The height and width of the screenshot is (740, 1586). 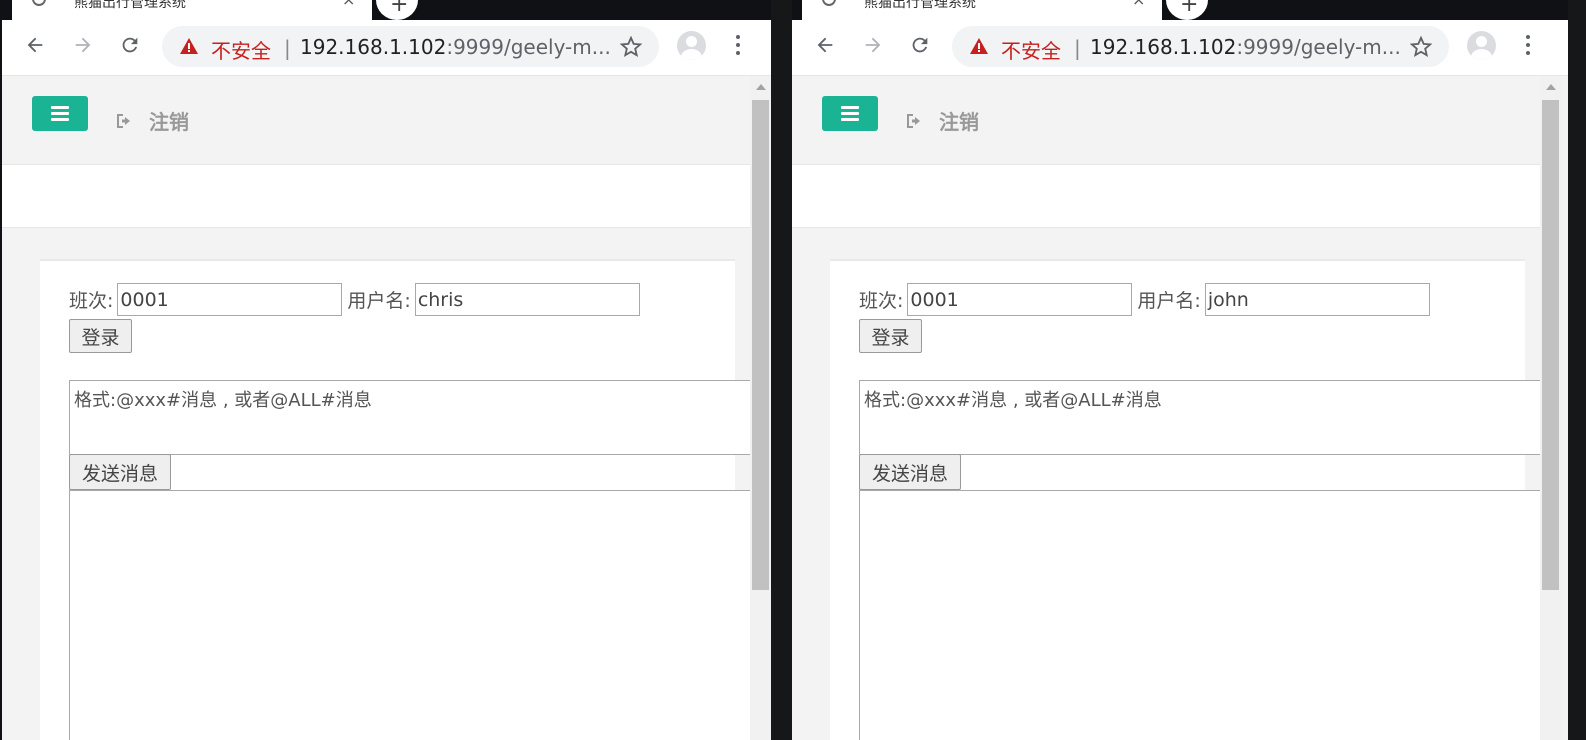 I want to click on username-input: chris, so click(x=527, y=299).